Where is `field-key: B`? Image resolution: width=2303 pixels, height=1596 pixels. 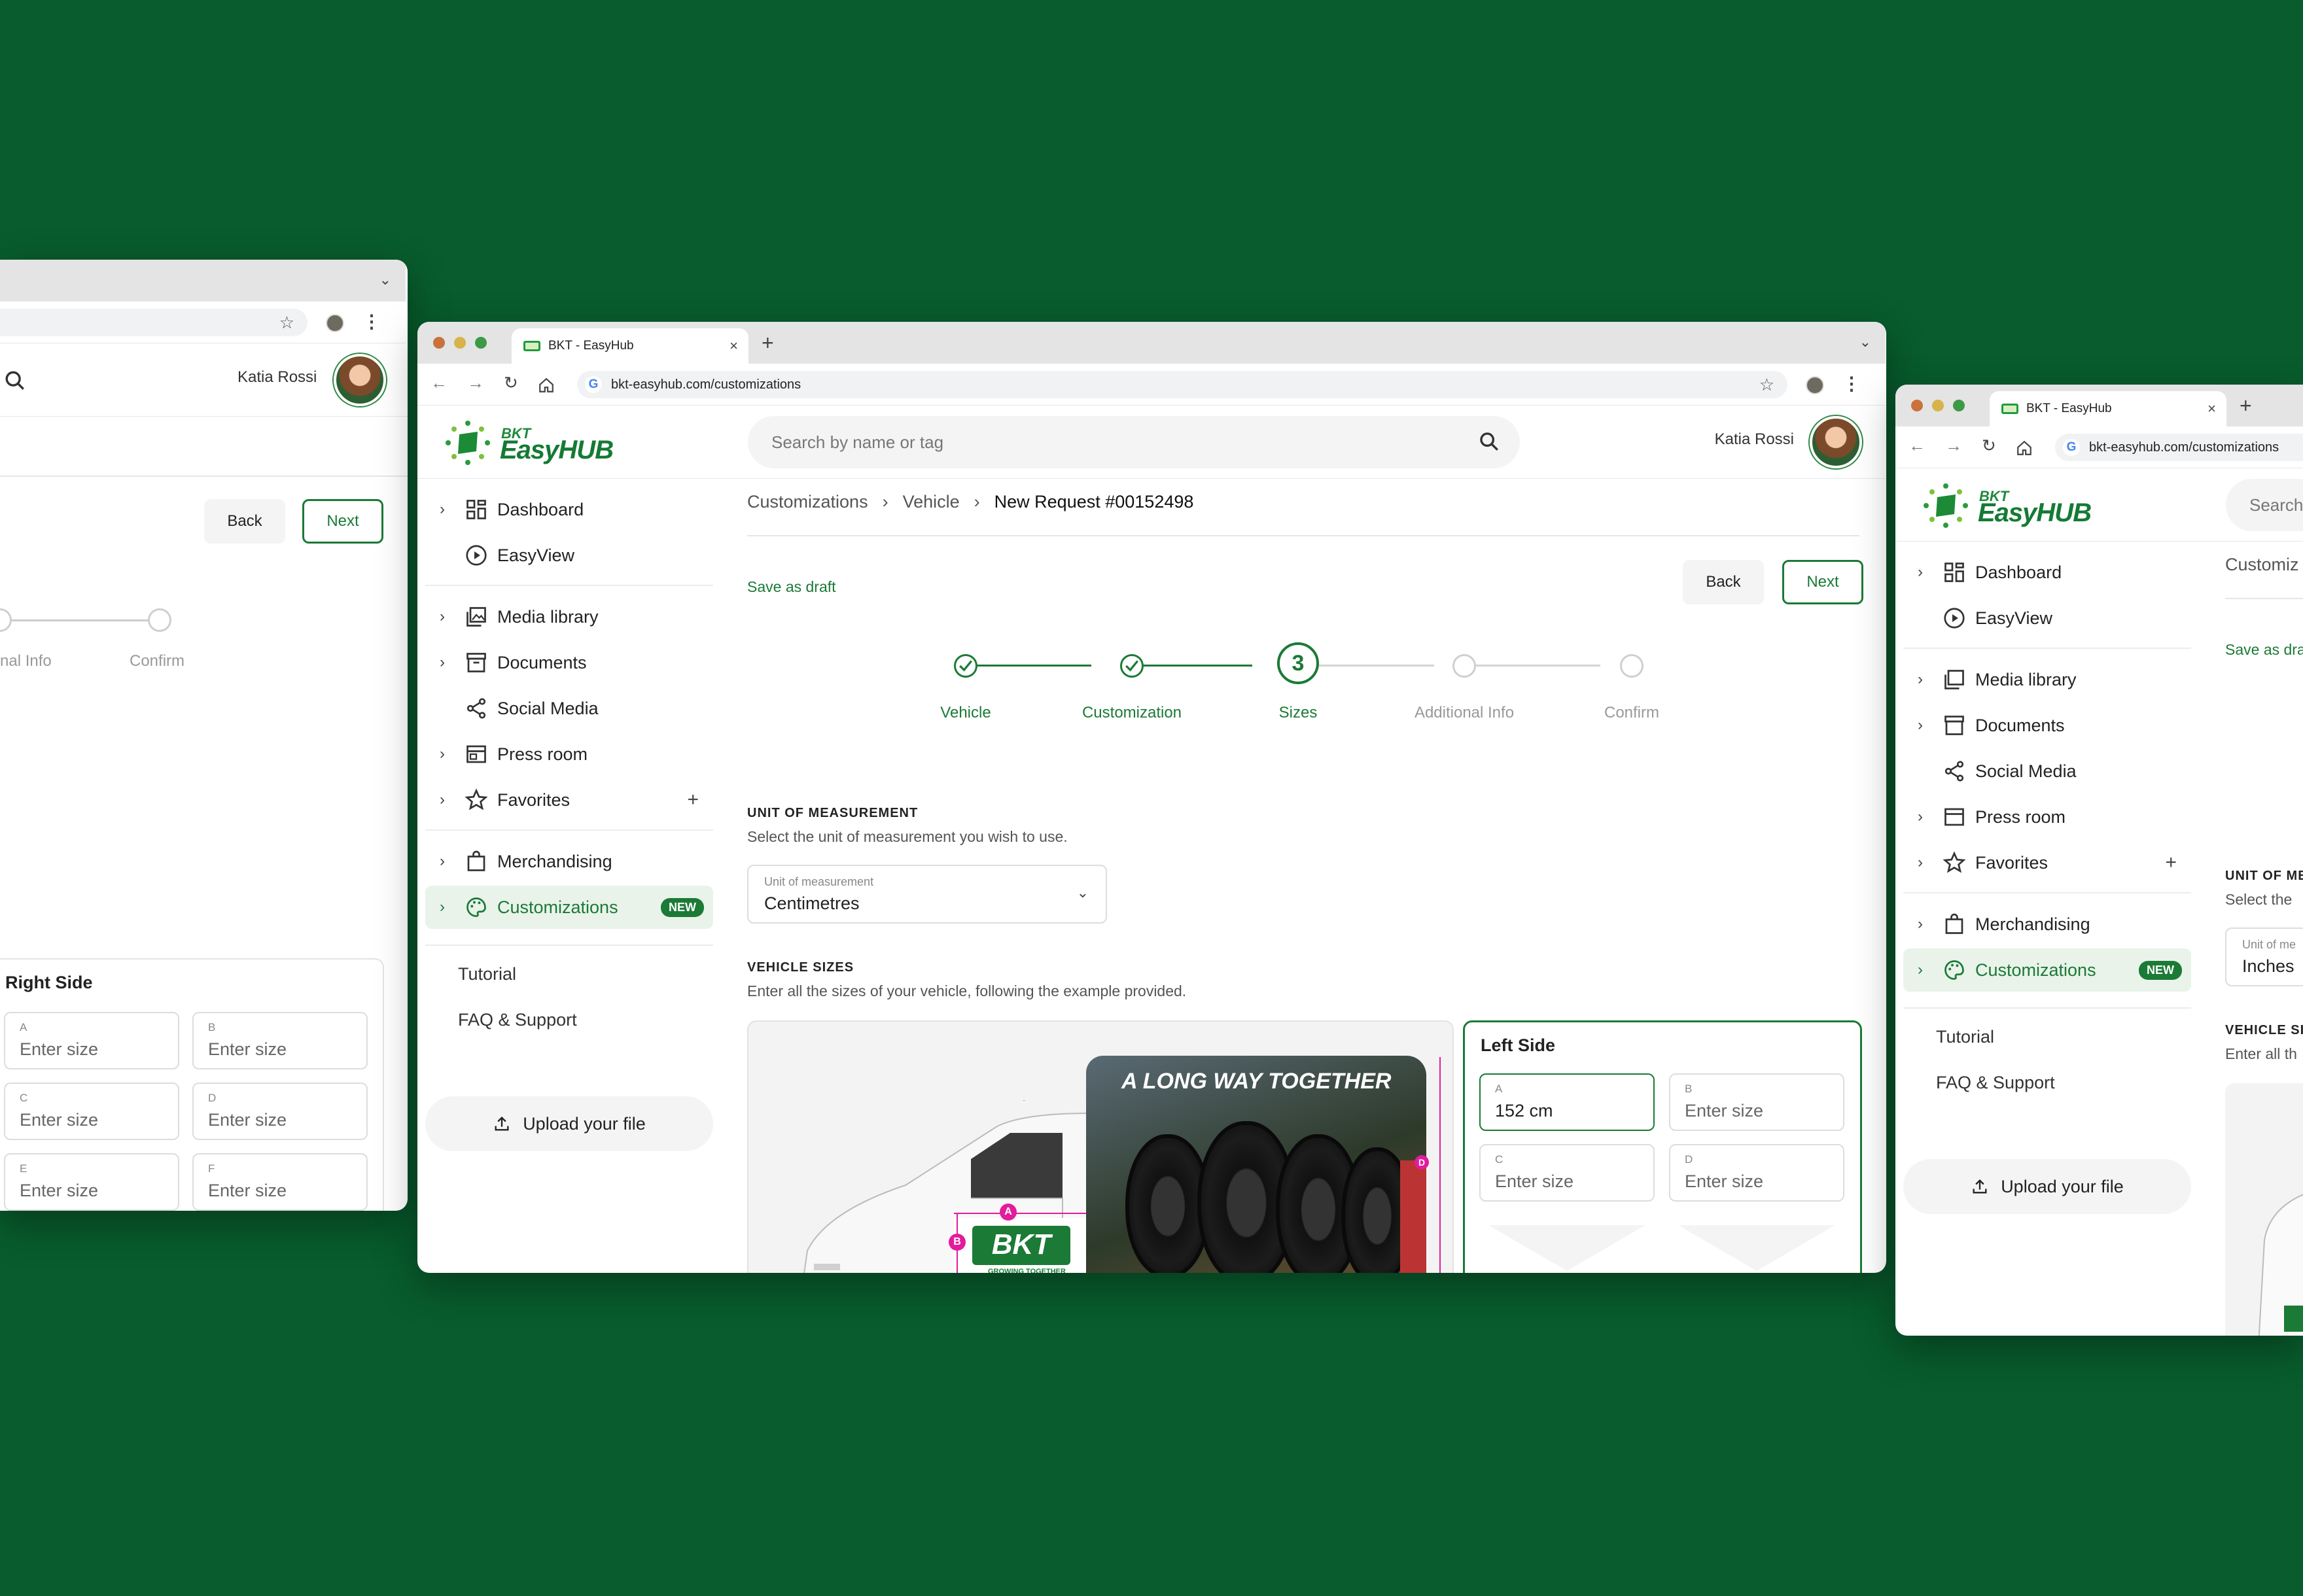 field-key: B is located at coordinates (212, 1027).